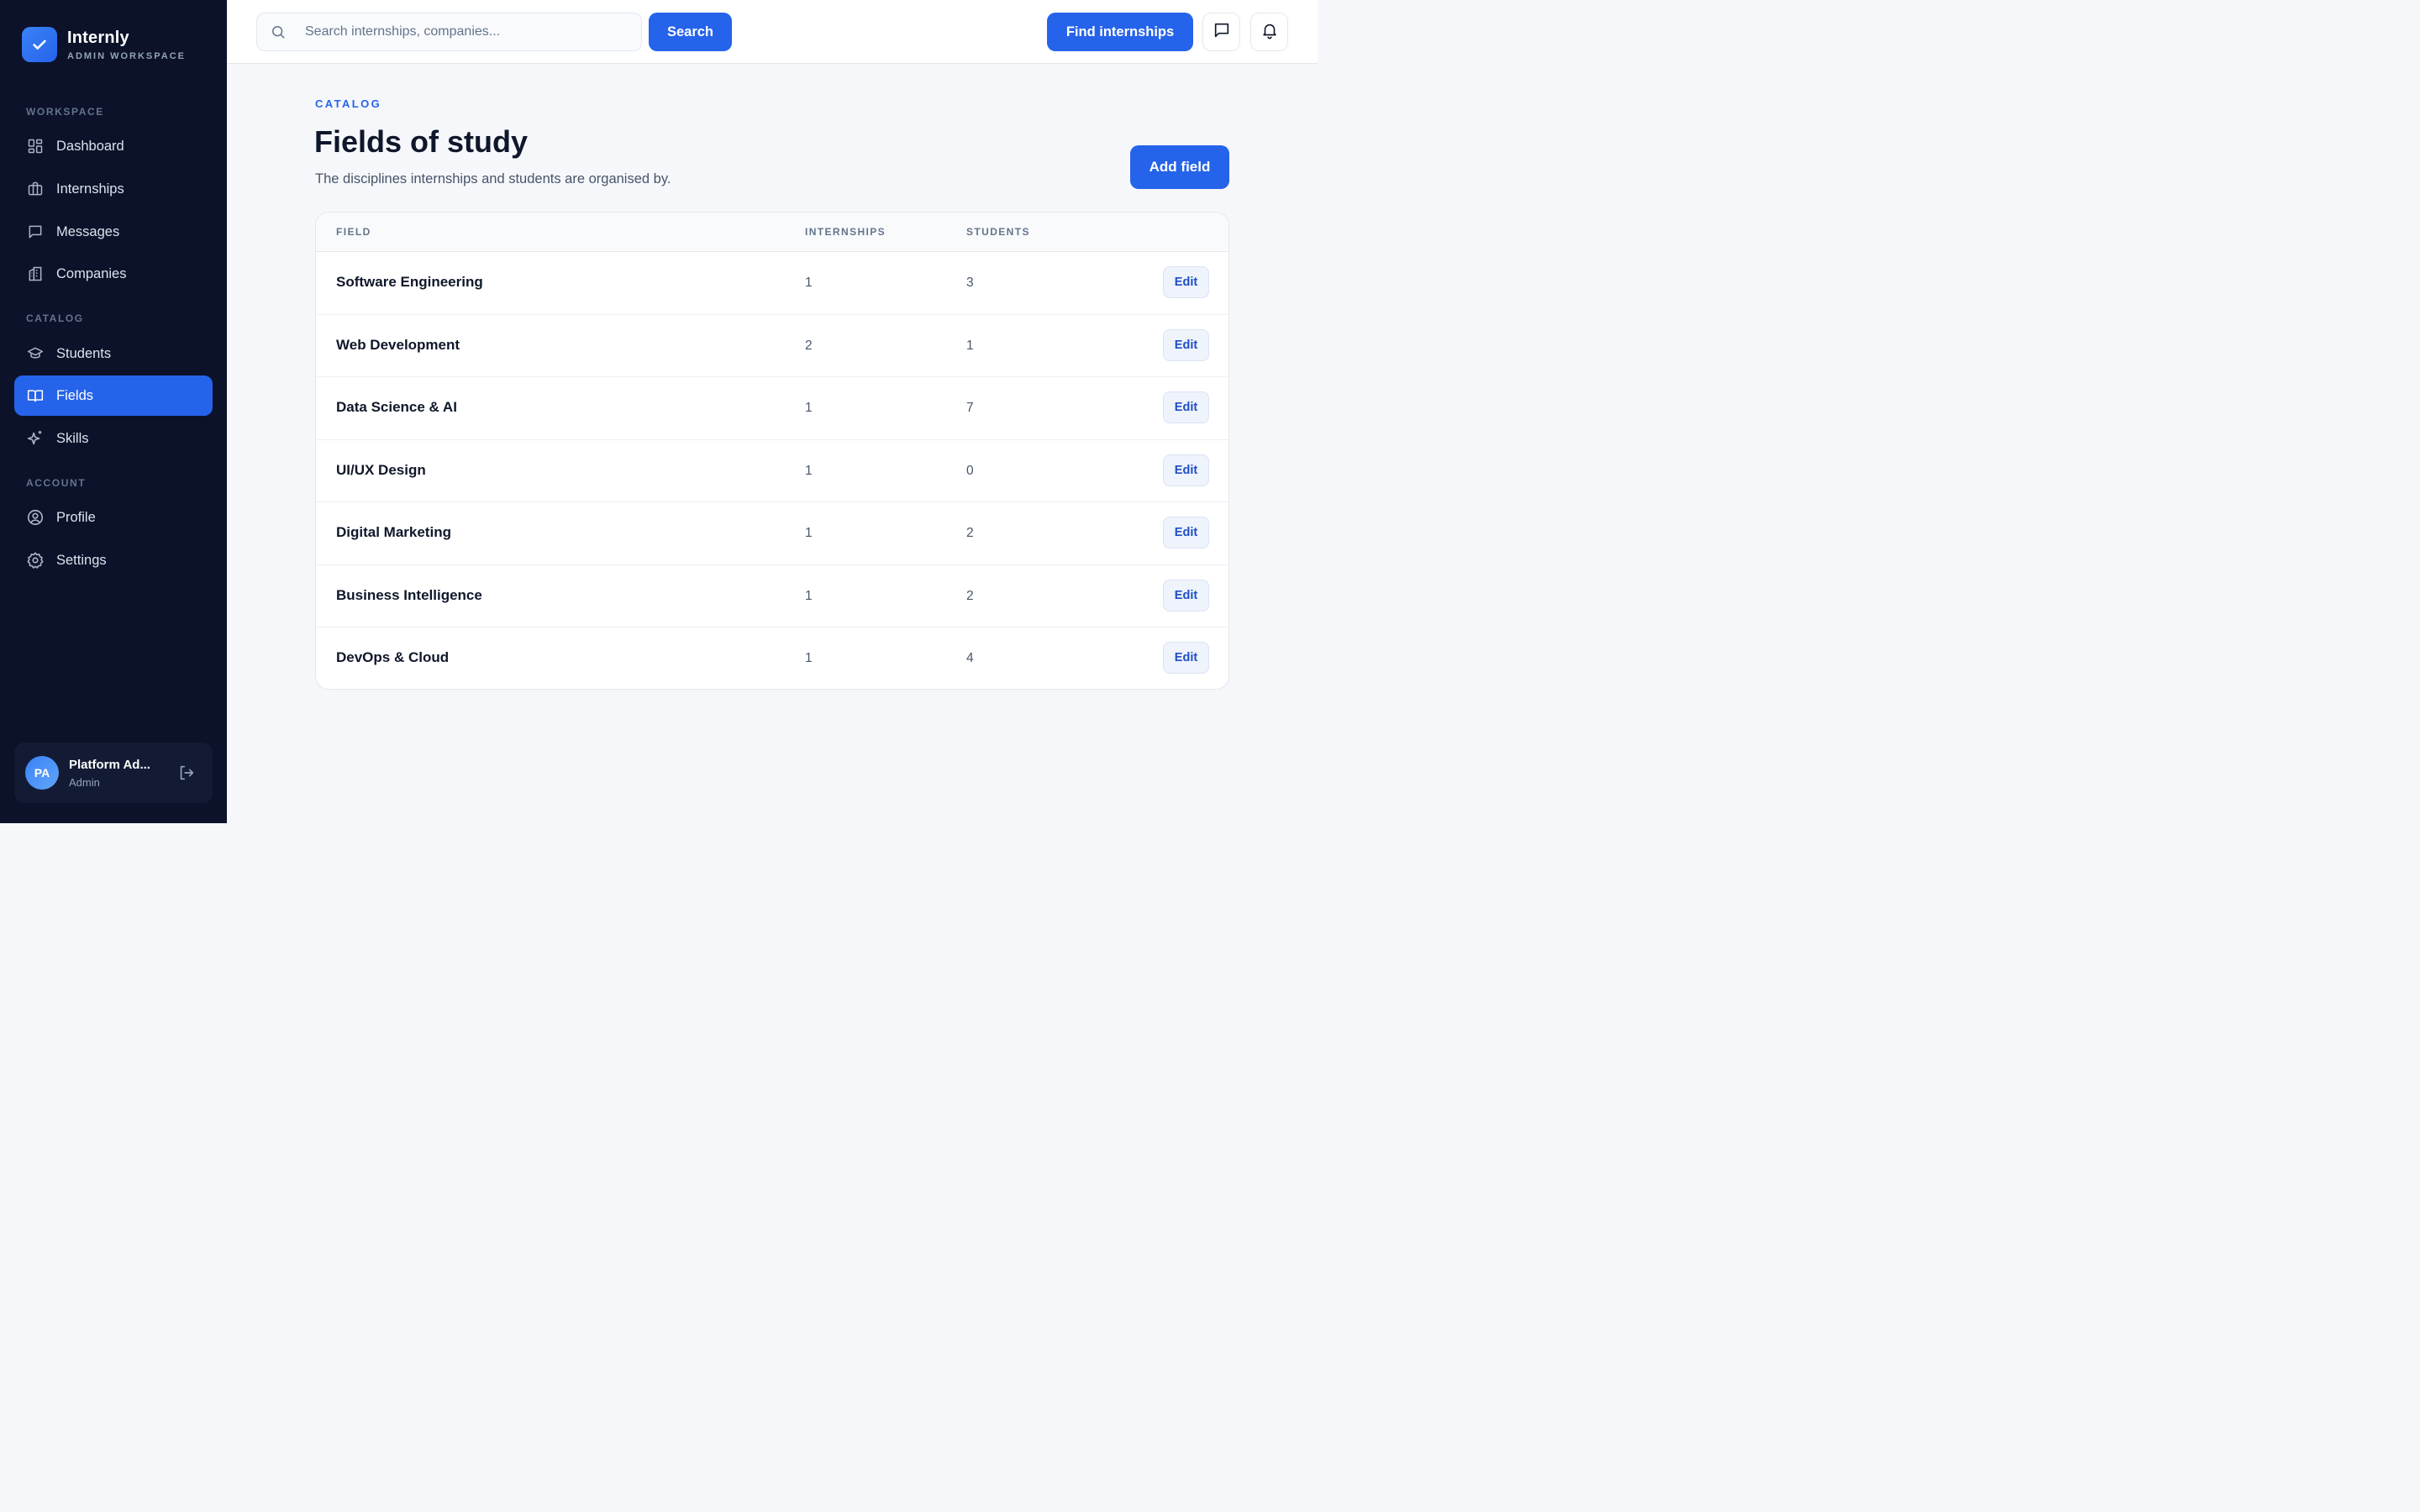  What do you see at coordinates (772, 408) in the screenshot?
I see `table-row: Data Science & AI 1 7 Edit` at bounding box center [772, 408].